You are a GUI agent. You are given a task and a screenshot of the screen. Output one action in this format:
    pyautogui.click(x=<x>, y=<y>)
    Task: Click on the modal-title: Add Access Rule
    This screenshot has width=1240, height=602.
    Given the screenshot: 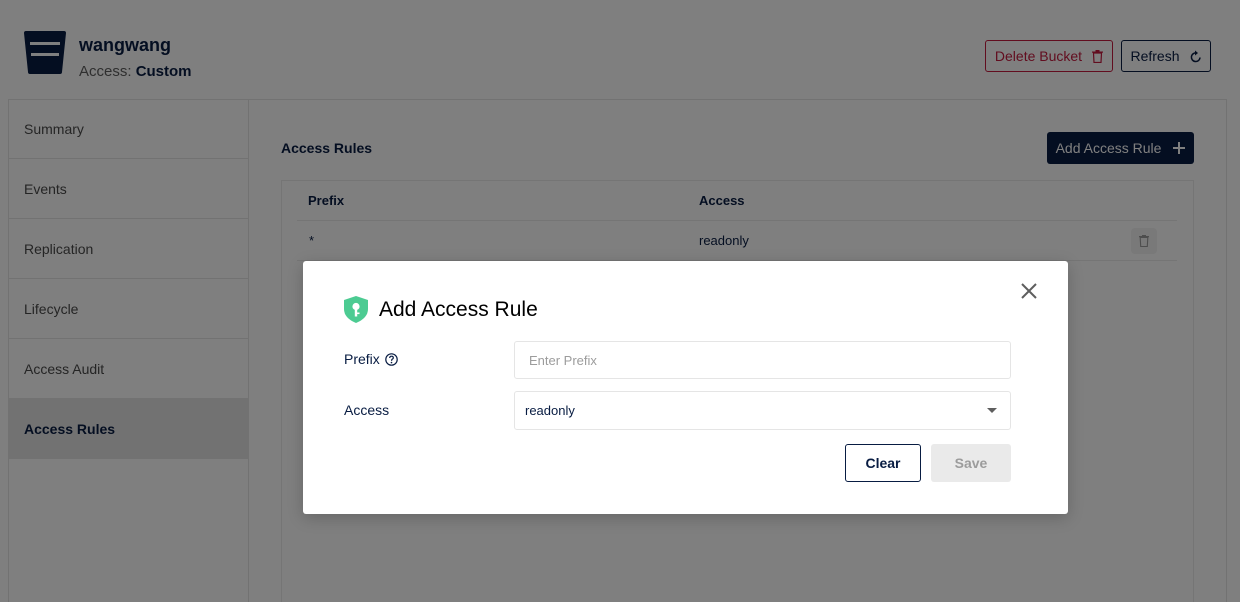 What is the action you would take?
    pyautogui.click(x=458, y=309)
    